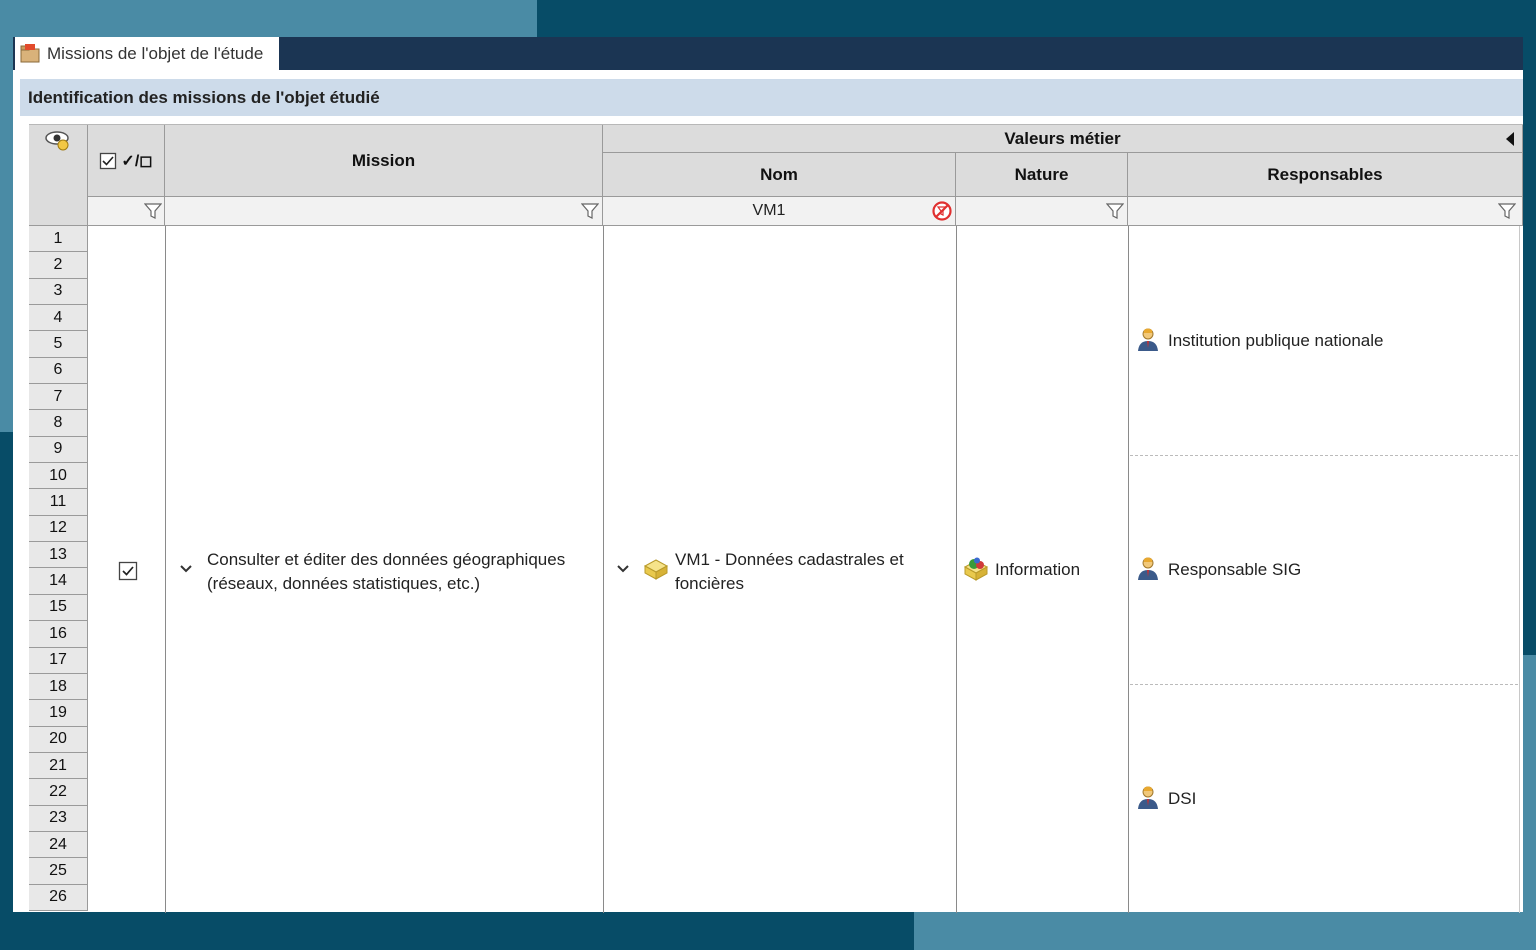 This screenshot has height=950, width=1536. Describe the element at coordinates (769, 210) in the screenshot. I see `nom-filter-value: VM1` at that location.